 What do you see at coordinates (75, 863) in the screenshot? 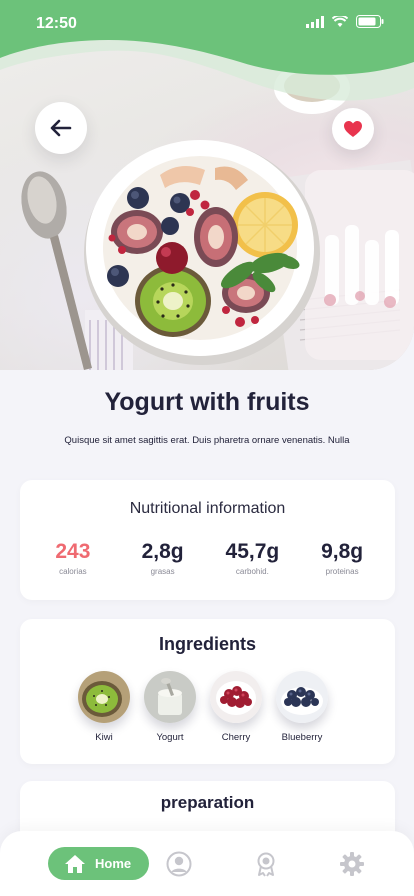
I see `home-icon` at bounding box center [75, 863].